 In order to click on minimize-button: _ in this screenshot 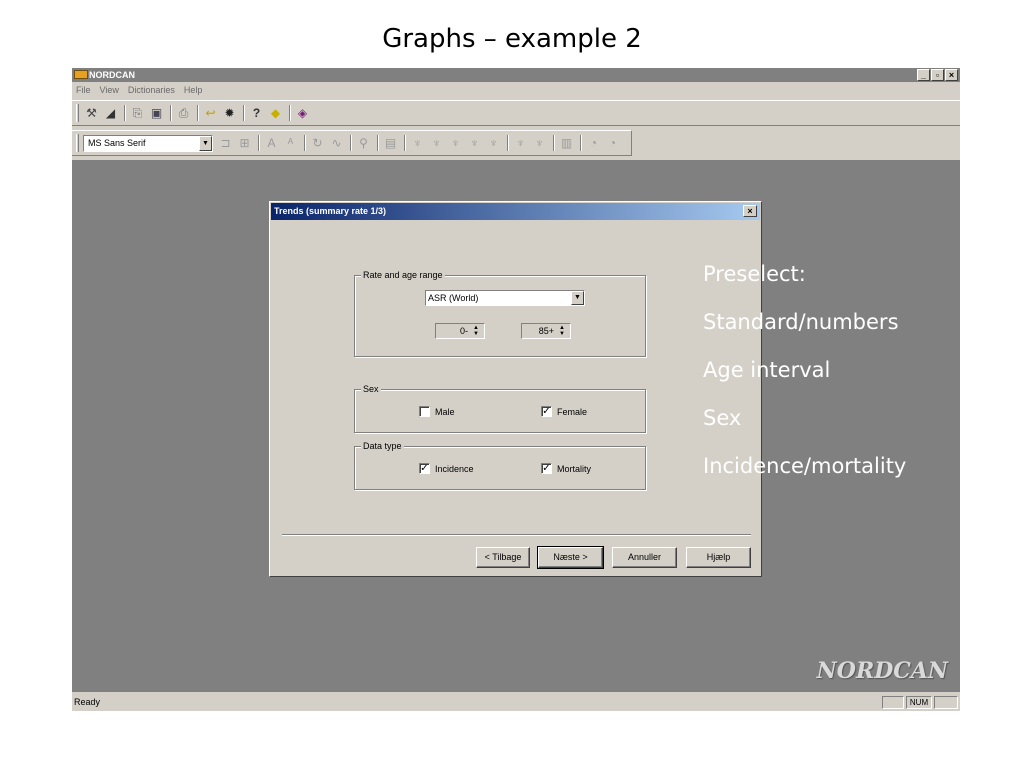, I will do `click(923, 75)`.